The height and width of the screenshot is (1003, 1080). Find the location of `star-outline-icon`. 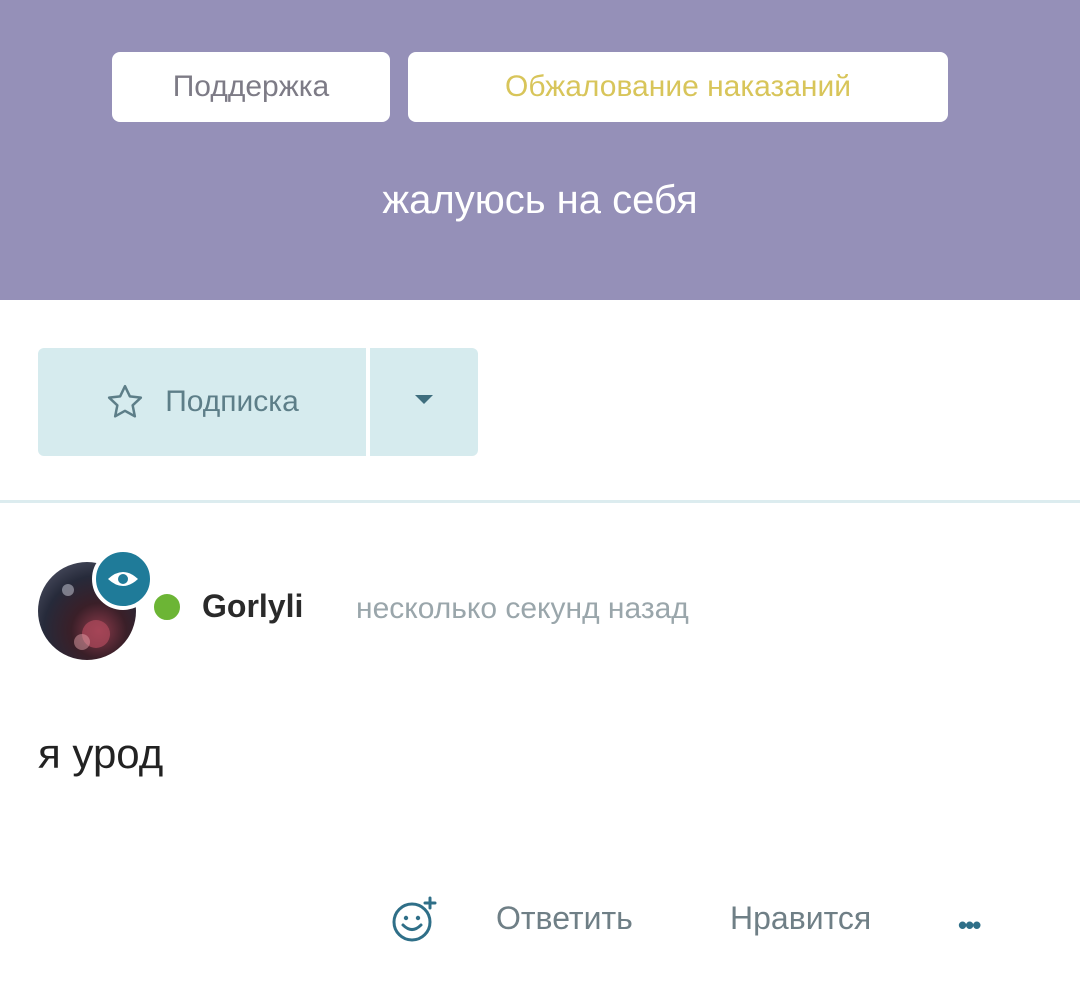

star-outline-icon is located at coordinates (125, 402).